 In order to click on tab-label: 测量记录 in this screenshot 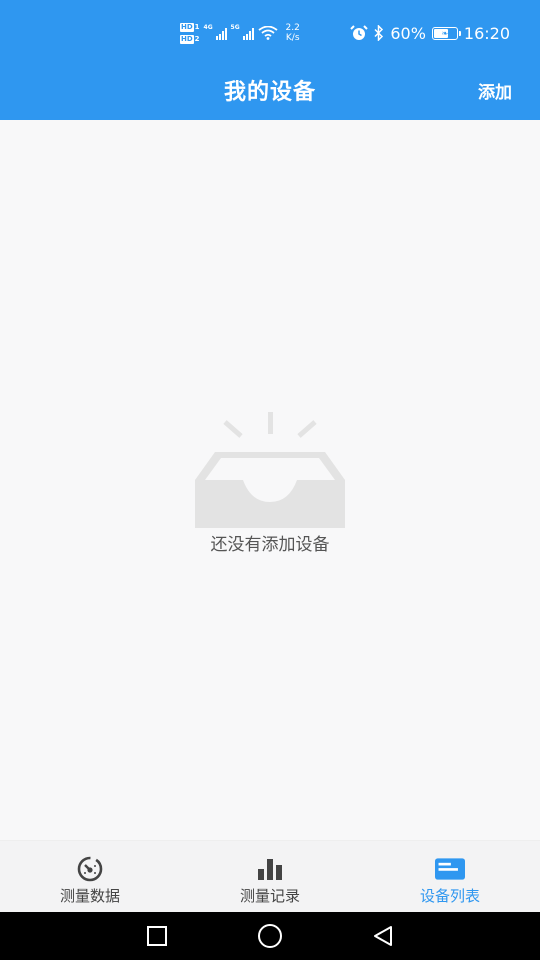, I will do `click(269, 896)`.